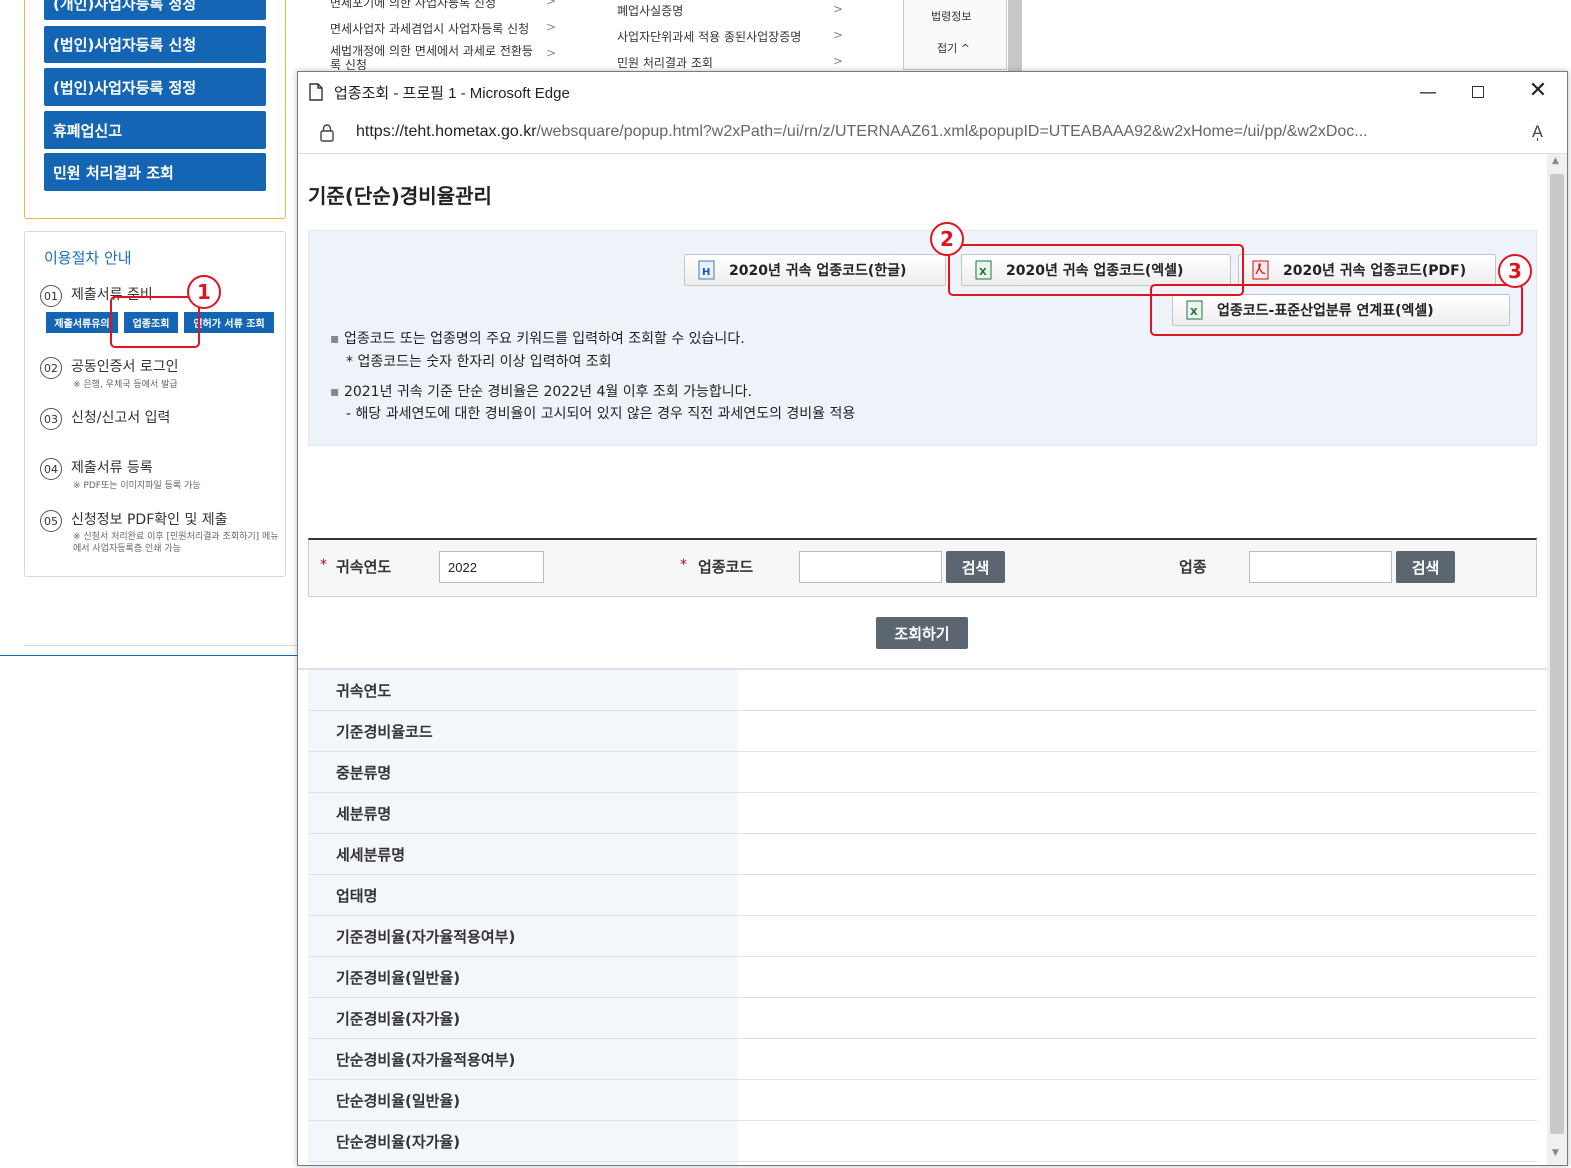  Describe the element at coordinates (523, 977) in the screenshot. I see `result-row-label: 기준경비율(일반율)` at that location.